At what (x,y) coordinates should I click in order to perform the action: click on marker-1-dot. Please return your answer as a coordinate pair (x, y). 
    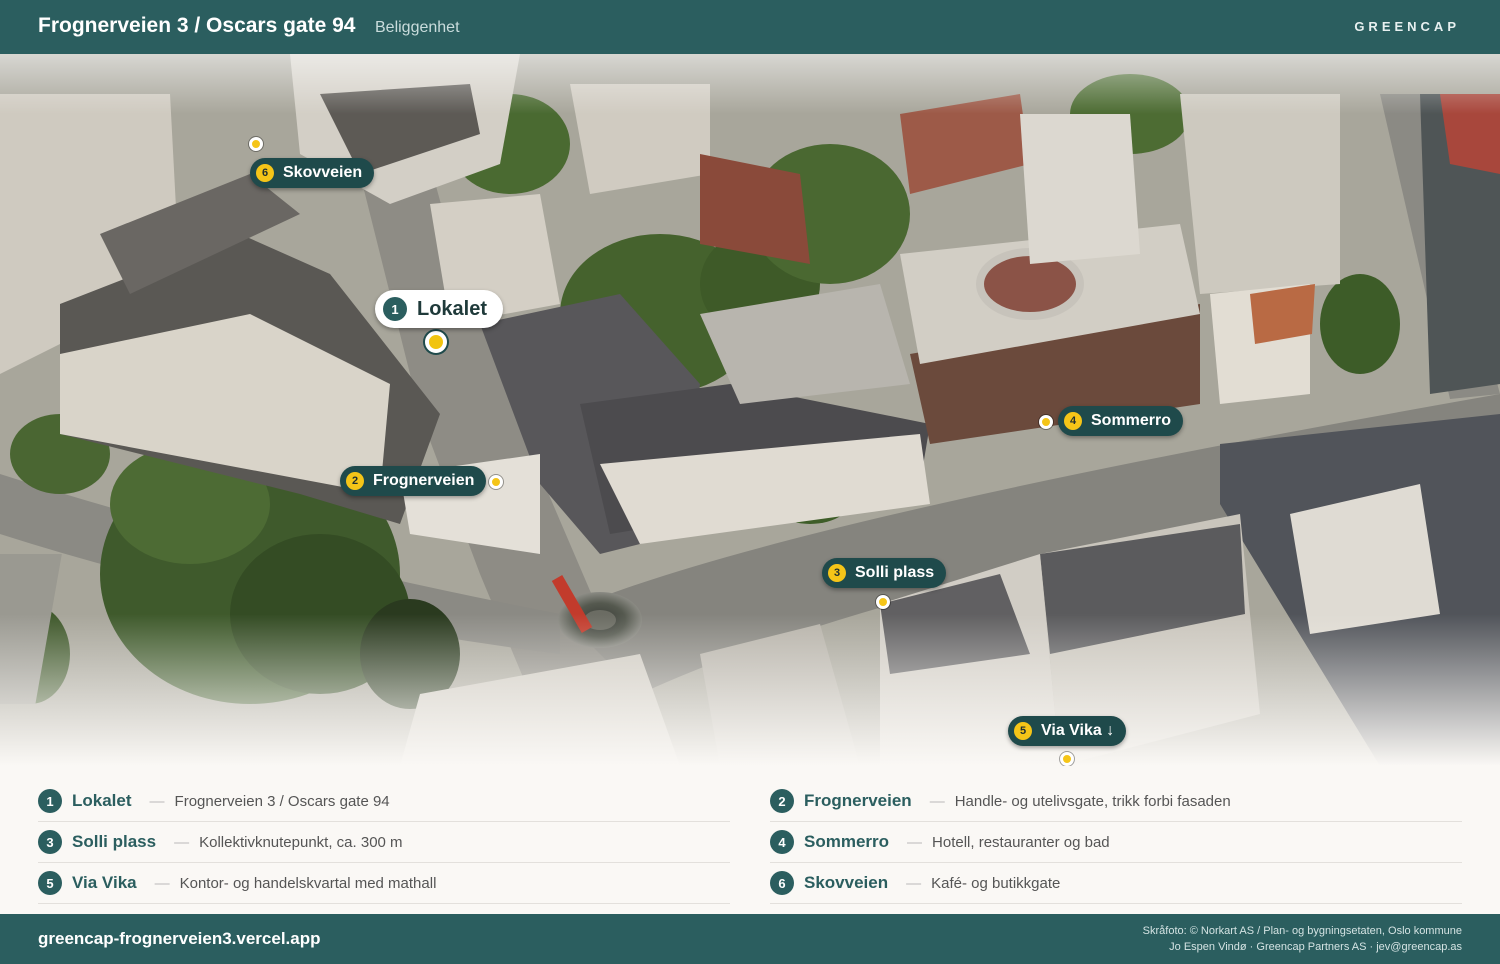
    Looking at the image, I should click on (436, 342).